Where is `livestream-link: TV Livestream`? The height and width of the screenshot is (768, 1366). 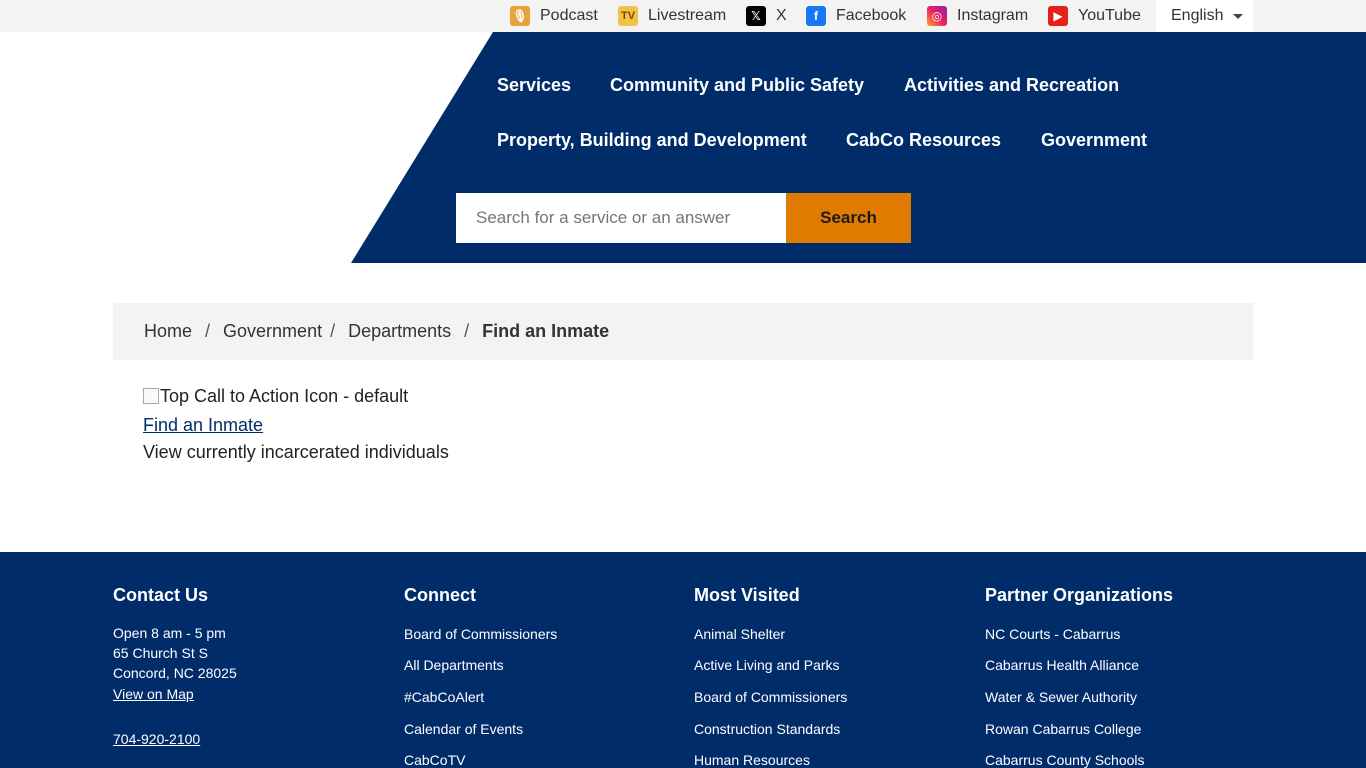 livestream-link: TV Livestream is located at coordinates (672, 16).